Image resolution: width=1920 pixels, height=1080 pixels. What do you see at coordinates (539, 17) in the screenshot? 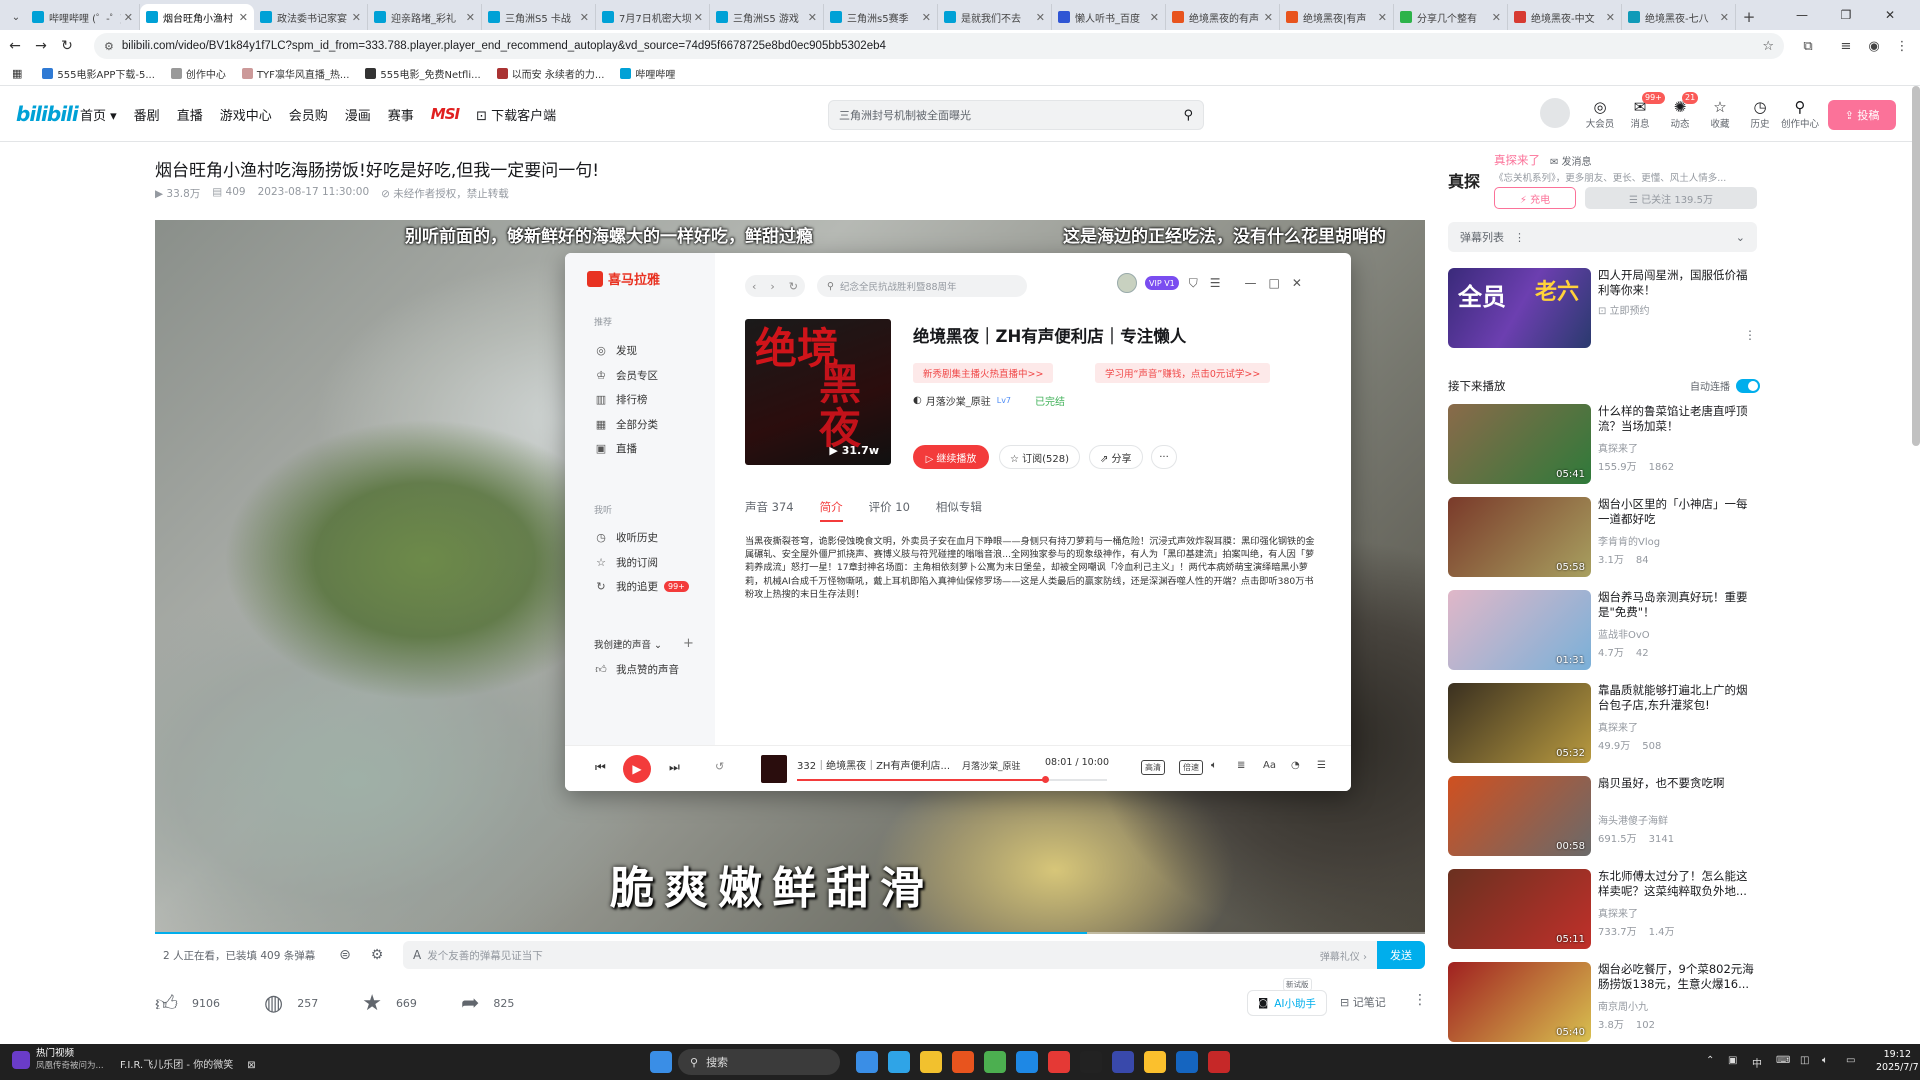
I see `browser-tab: 三角洲S5 卡战 ✕` at bounding box center [539, 17].